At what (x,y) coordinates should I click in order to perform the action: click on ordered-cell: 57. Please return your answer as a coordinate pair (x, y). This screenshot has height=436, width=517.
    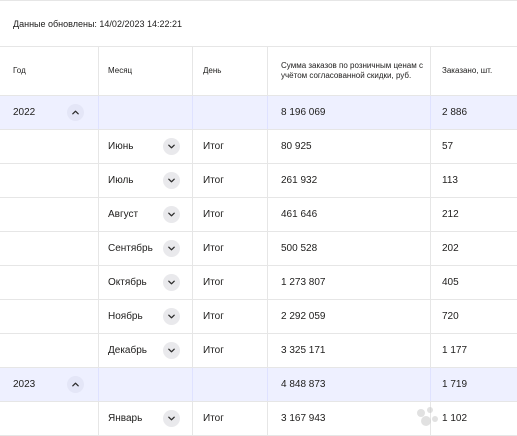
    Looking at the image, I should click on (448, 146).